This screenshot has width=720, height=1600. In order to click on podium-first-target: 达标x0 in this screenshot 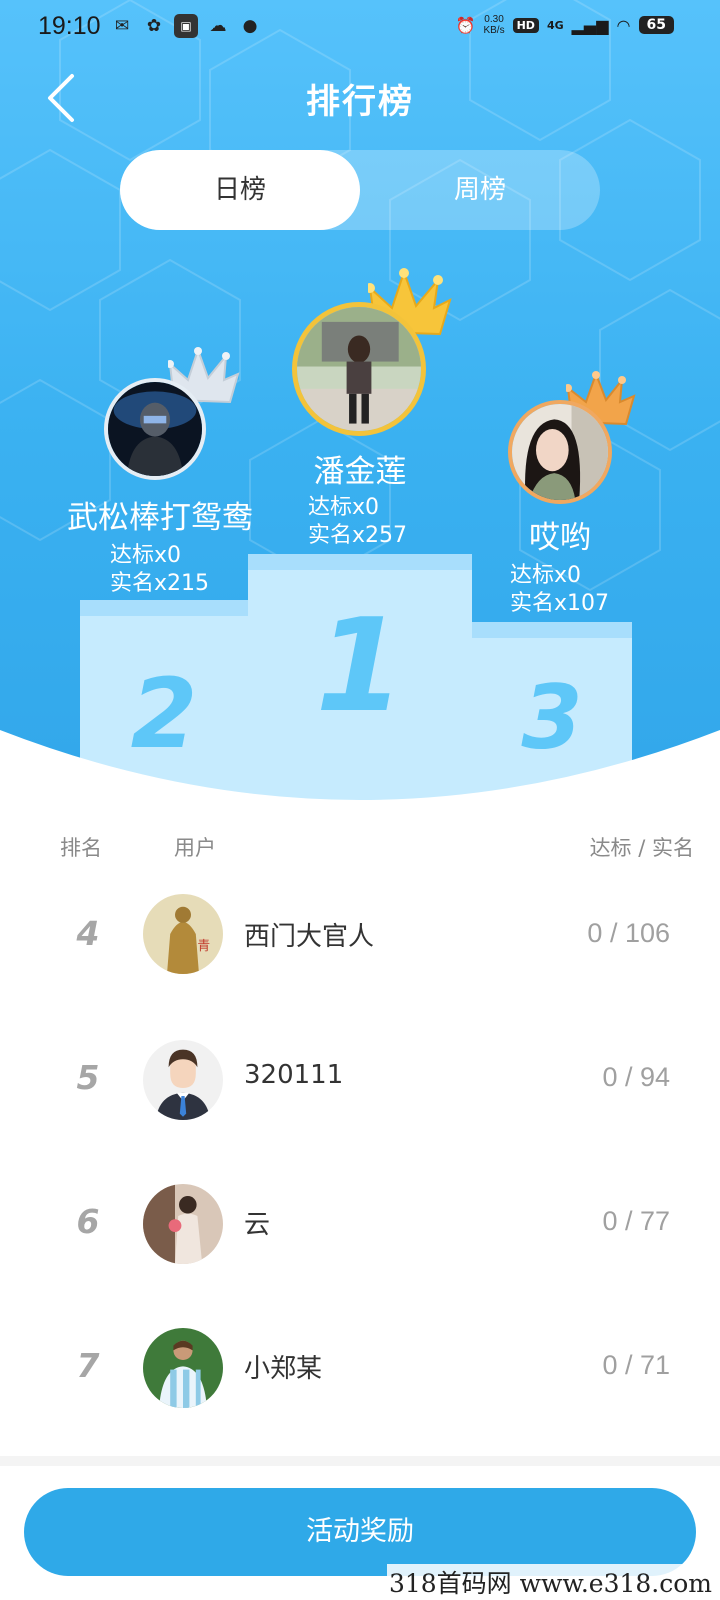, I will do `click(344, 507)`.